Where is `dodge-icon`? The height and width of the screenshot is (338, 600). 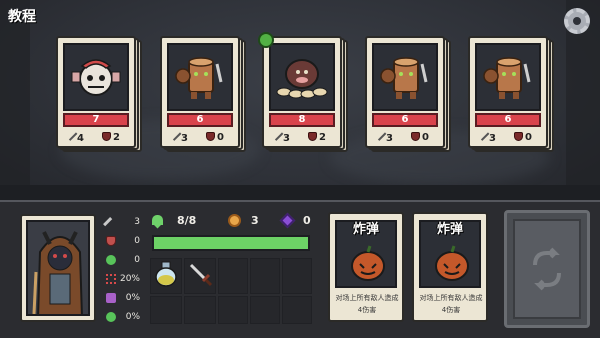
dodge-icon is located at coordinates (111, 297).